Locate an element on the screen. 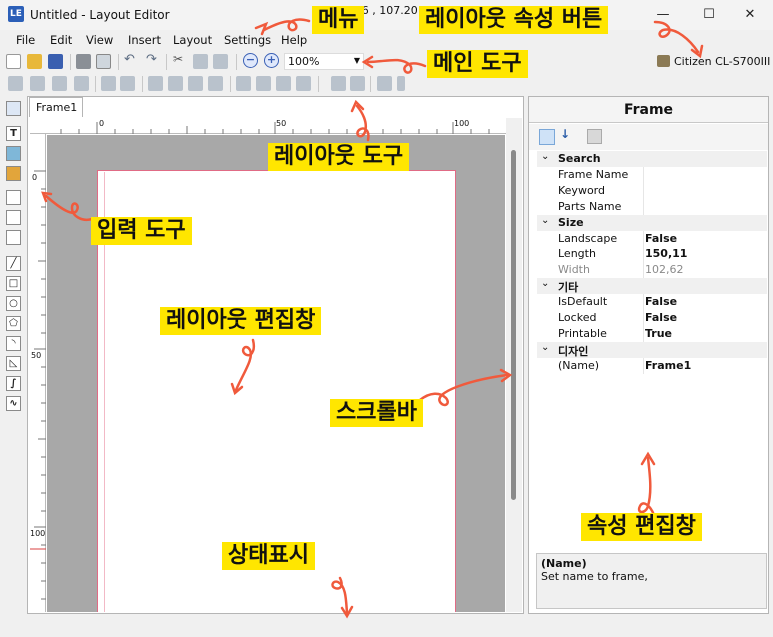 The height and width of the screenshot is (637, 773). copy-icon is located at coordinates (200, 61).